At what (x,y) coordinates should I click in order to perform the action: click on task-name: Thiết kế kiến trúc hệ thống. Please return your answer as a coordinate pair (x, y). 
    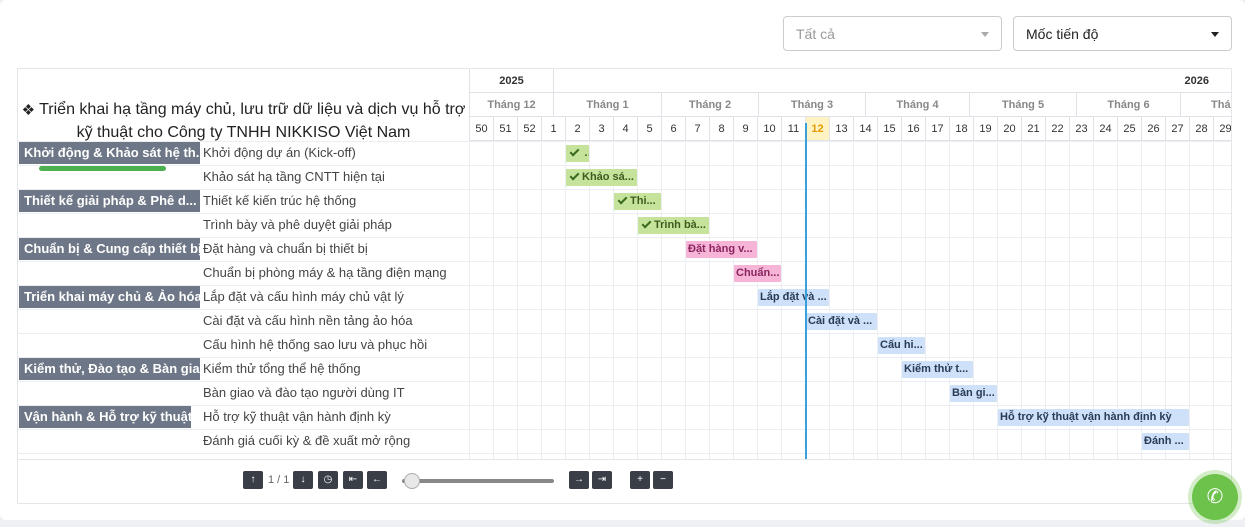
    Looking at the image, I should click on (279, 201).